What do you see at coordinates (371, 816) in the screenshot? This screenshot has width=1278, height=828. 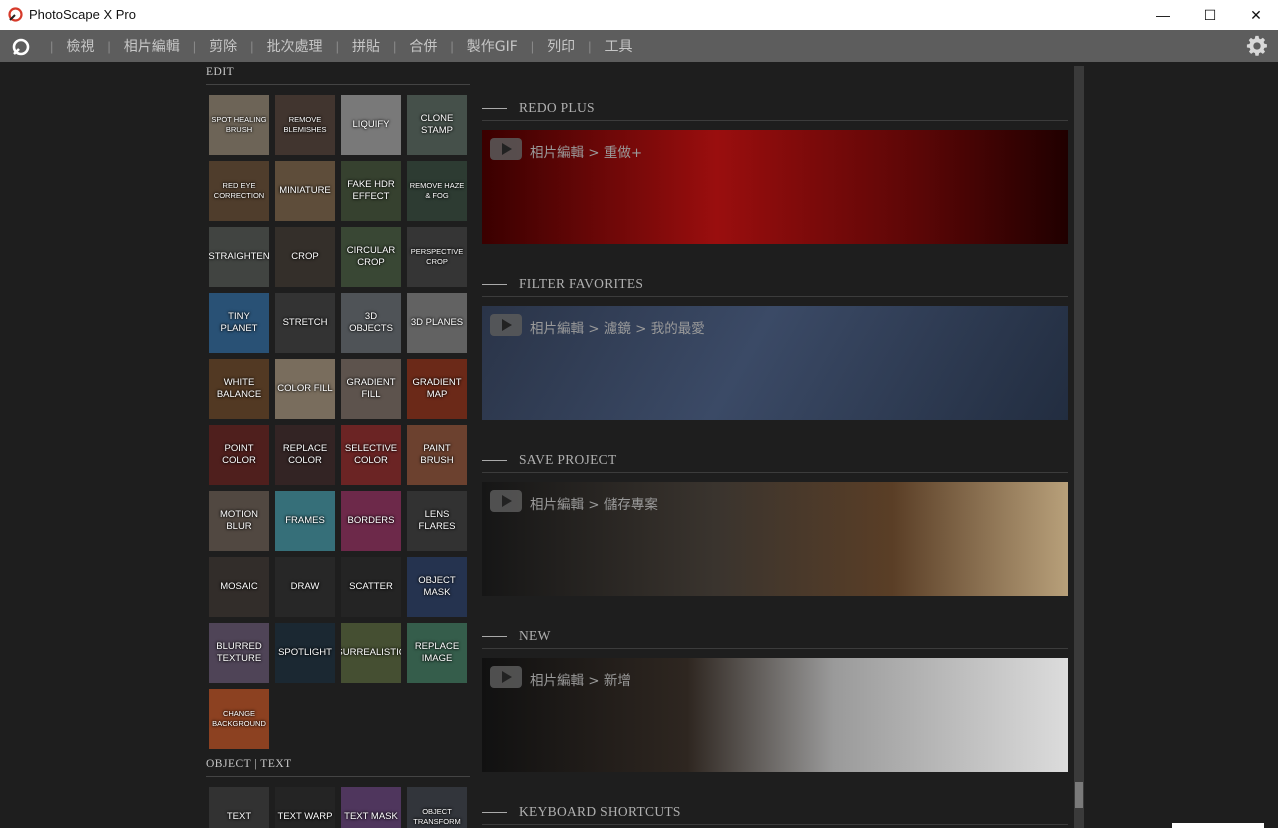 I see `tool-label: TEXT MASK` at bounding box center [371, 816].